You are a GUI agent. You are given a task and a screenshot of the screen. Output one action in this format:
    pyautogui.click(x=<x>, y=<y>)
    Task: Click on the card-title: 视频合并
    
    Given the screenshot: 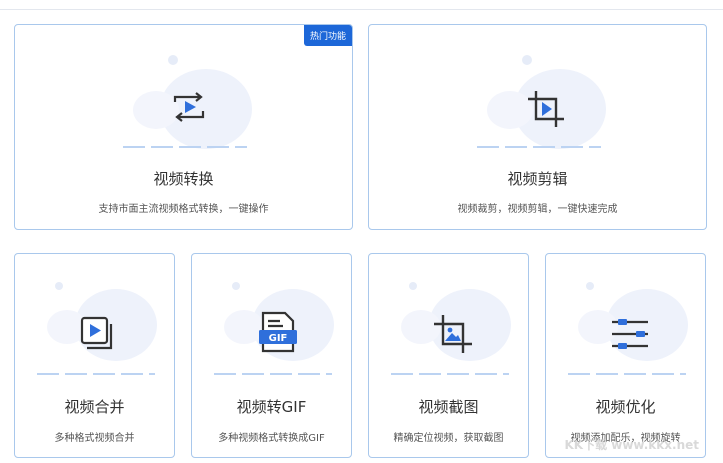 What is the action you would take?
    pyautogui.click(x=94, y=407)
    